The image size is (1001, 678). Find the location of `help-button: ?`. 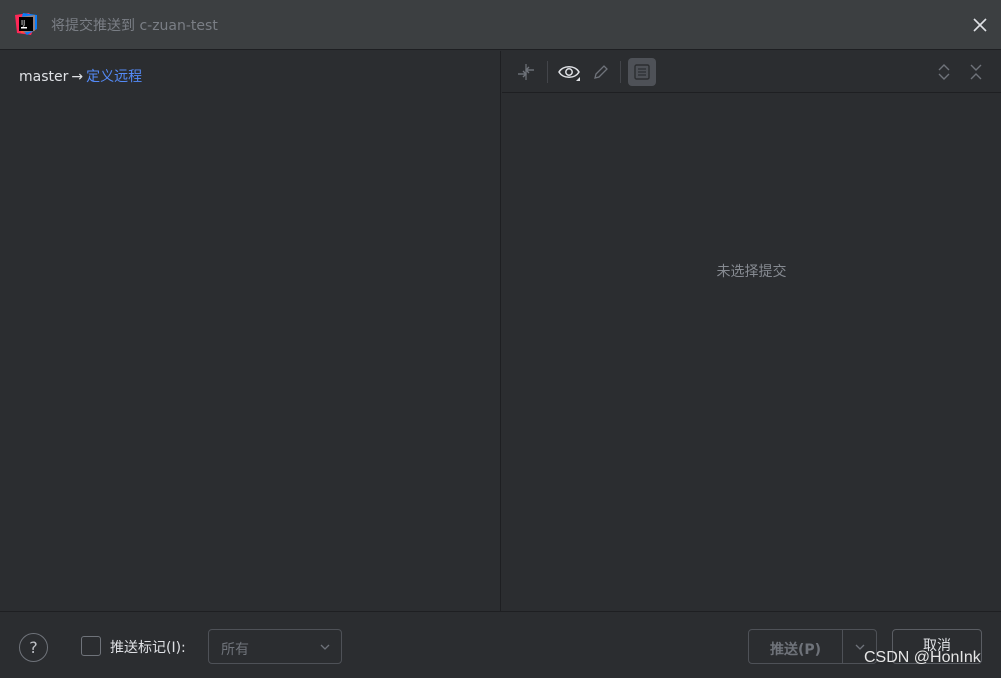

help-button: ? is located at coordinates (33, 647).